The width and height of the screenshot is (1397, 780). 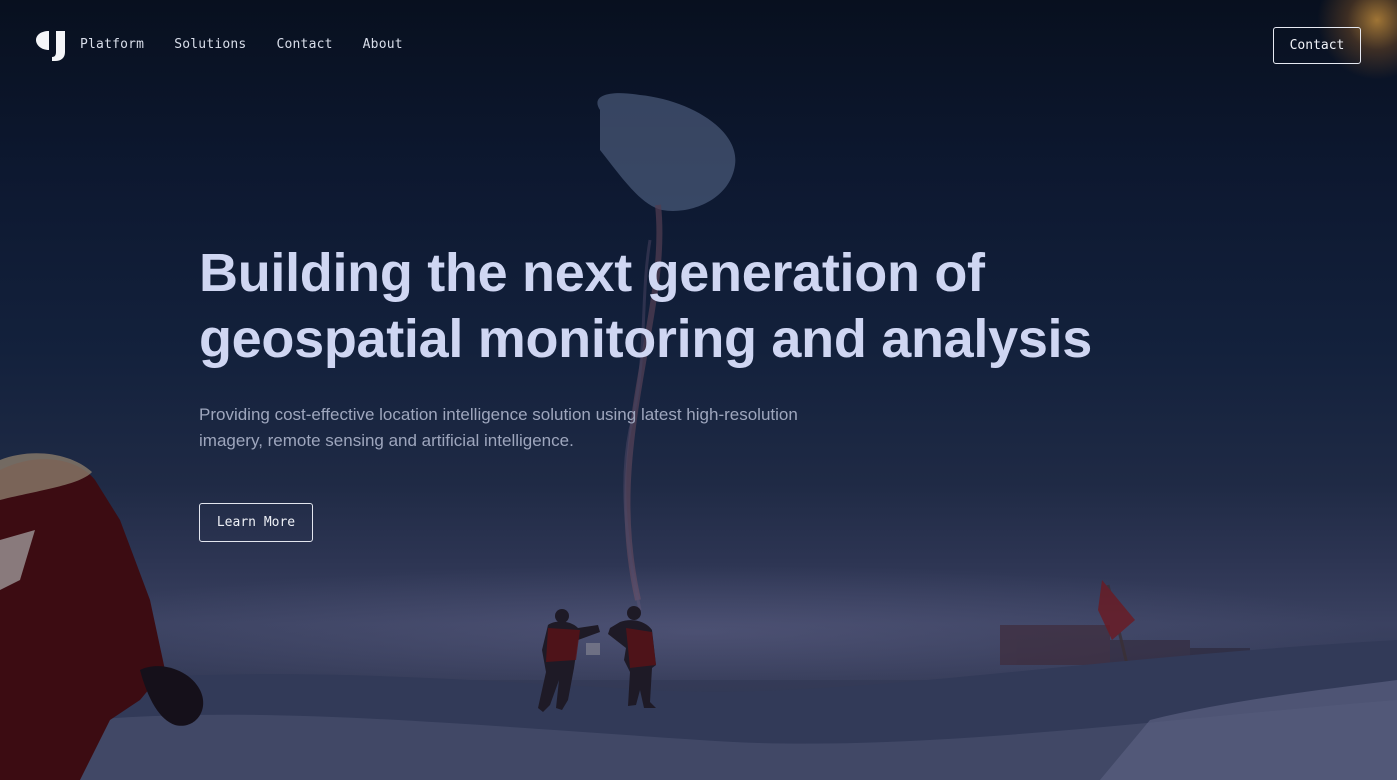 What do you see at coordinates (210, 44) in the screenshot?
I see `nav-link-solutions: Solutions` at bounding box center [210, 44].